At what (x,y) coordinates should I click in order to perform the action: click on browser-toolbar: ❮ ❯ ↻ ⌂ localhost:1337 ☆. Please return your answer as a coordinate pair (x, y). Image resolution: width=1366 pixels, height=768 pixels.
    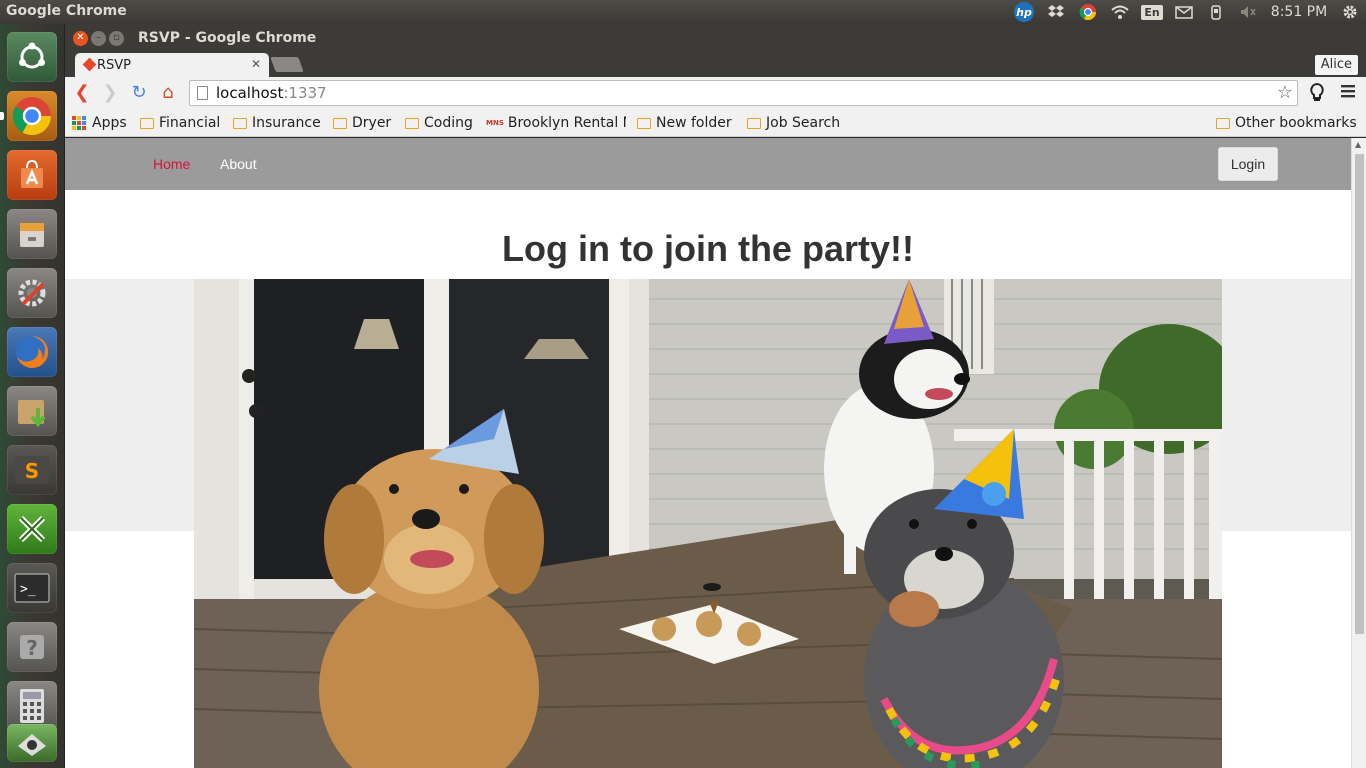
    Looking at the image, I should click on (715, 93).